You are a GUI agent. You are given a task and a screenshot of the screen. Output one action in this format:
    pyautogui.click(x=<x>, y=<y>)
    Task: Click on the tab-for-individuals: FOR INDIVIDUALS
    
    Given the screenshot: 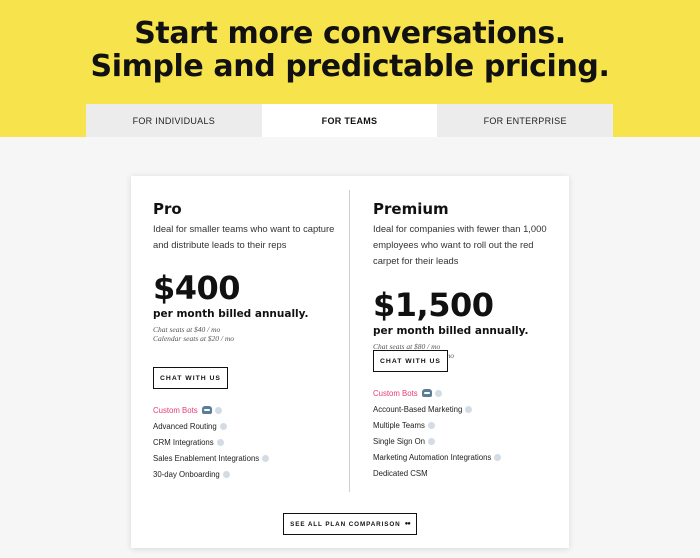 What is the action you would take?
    pyautogui.click(x=174, y=120)
    